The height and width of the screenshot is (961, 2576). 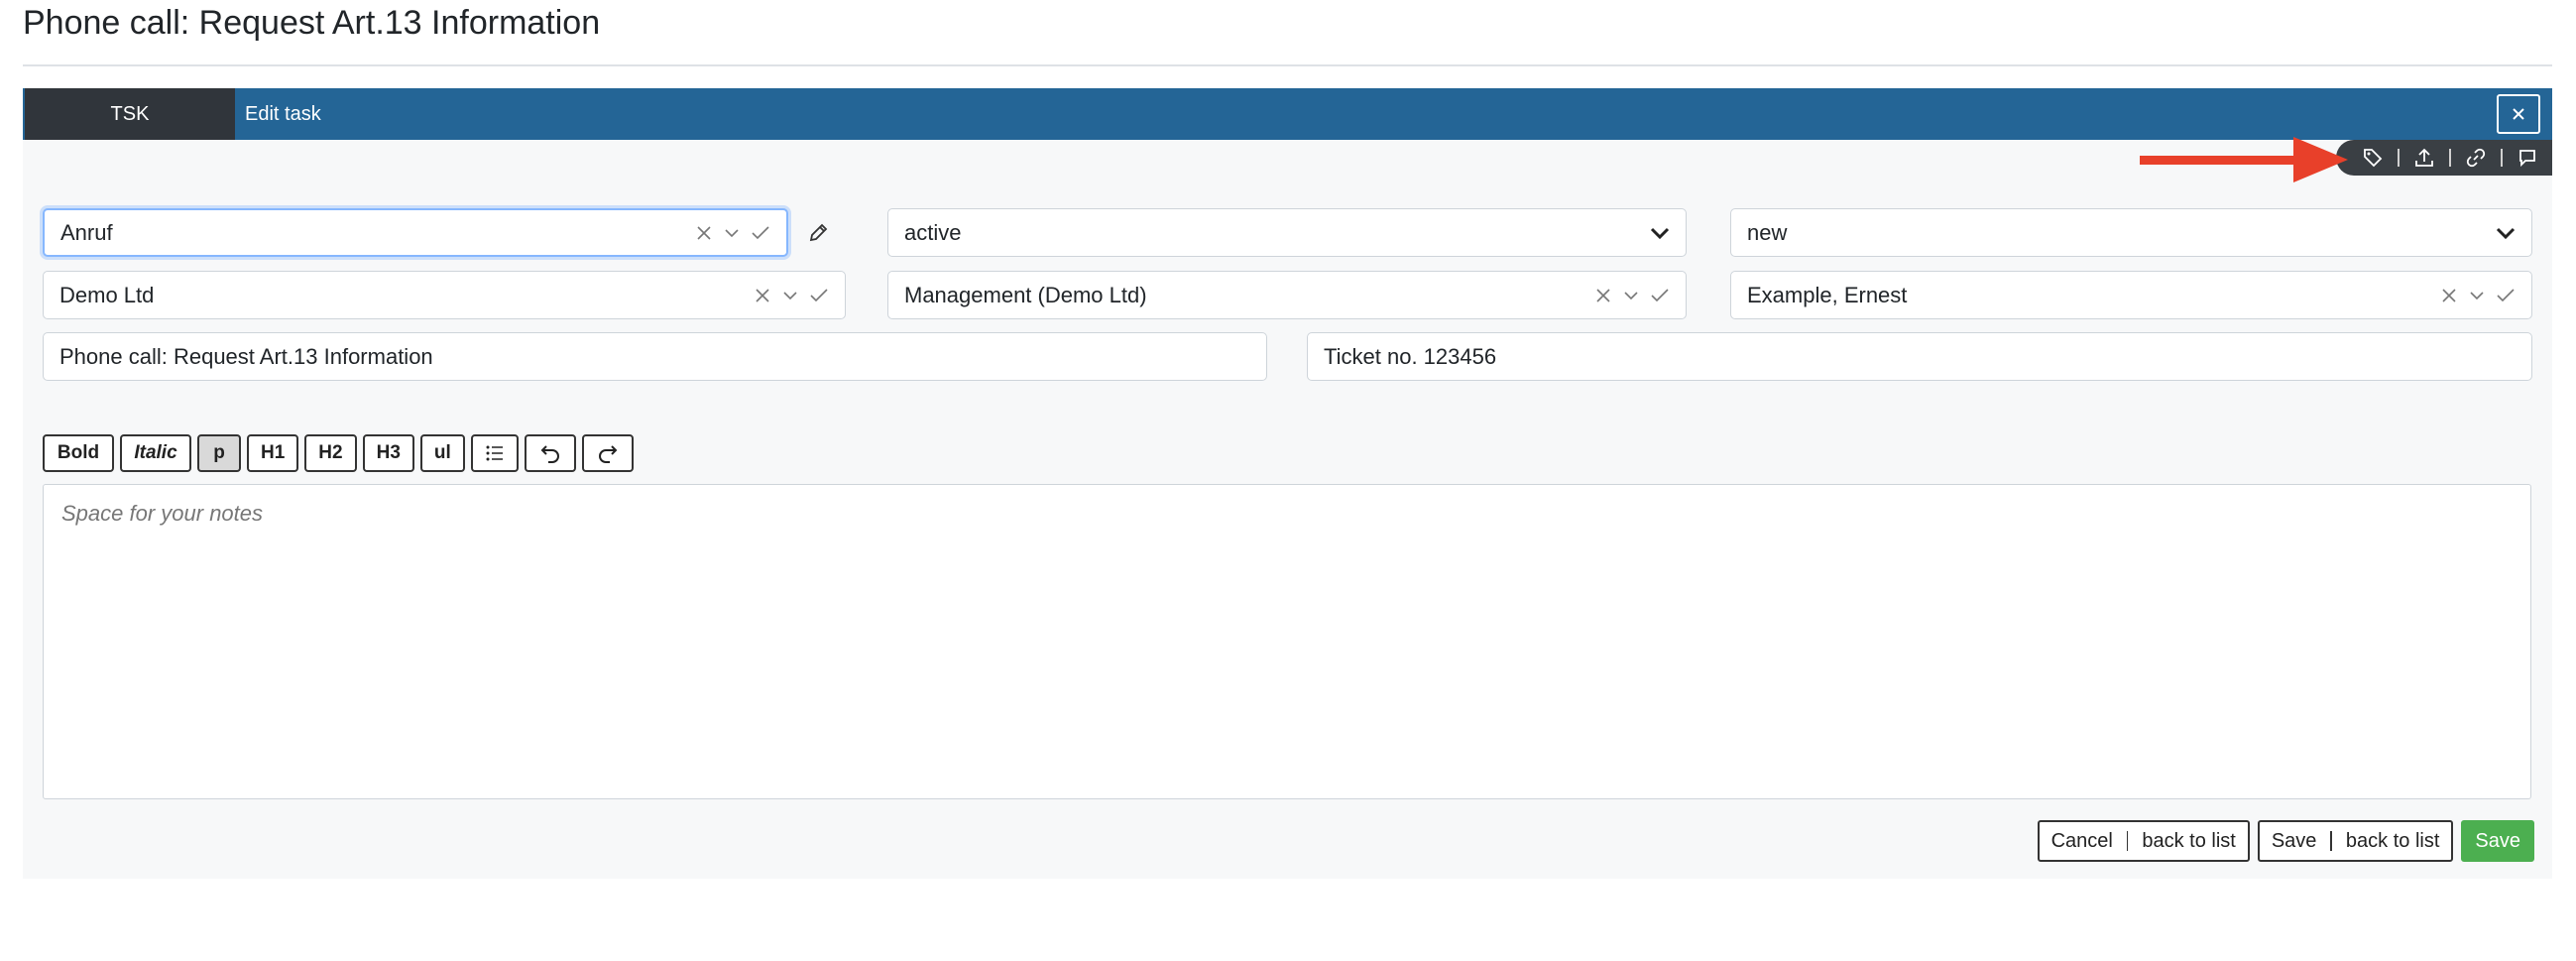 What do you see at coordinates (86, 232) in the screenshot?
I see `type-value: Anruf` at bounding box center [86, 232].